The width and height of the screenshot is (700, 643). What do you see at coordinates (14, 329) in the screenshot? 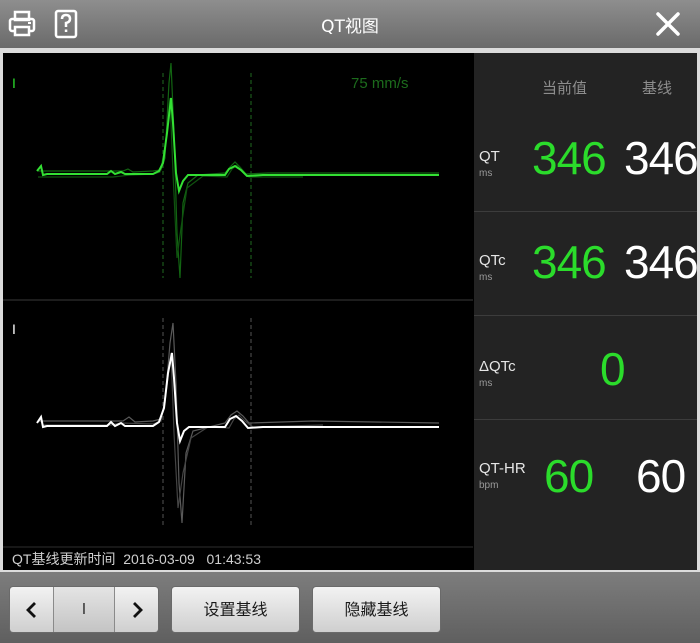
I see `lead-label-bottom: I` at bounding box center [14, 329].